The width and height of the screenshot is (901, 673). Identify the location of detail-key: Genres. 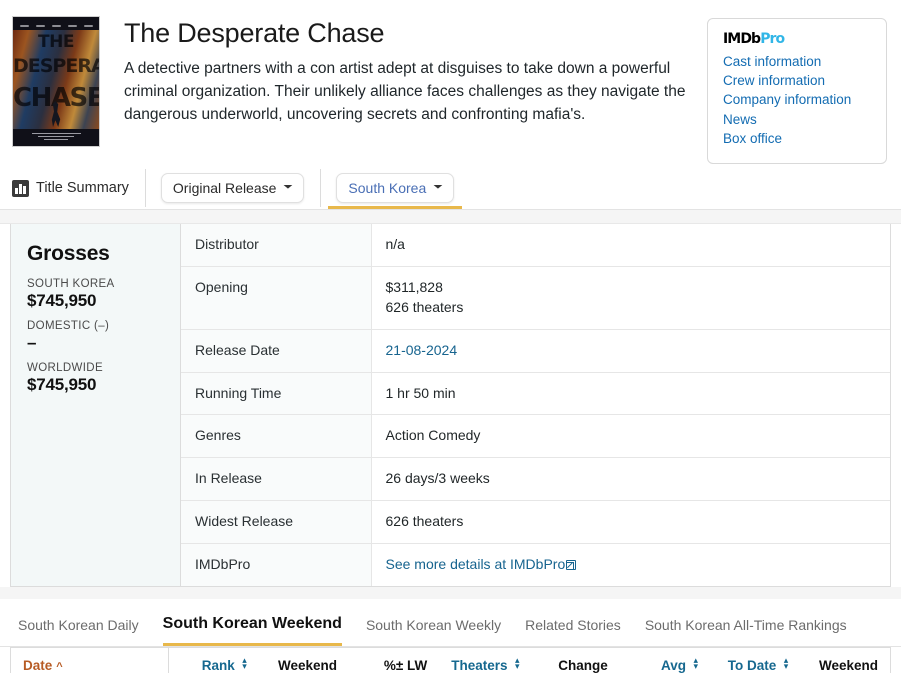
(276, 436).